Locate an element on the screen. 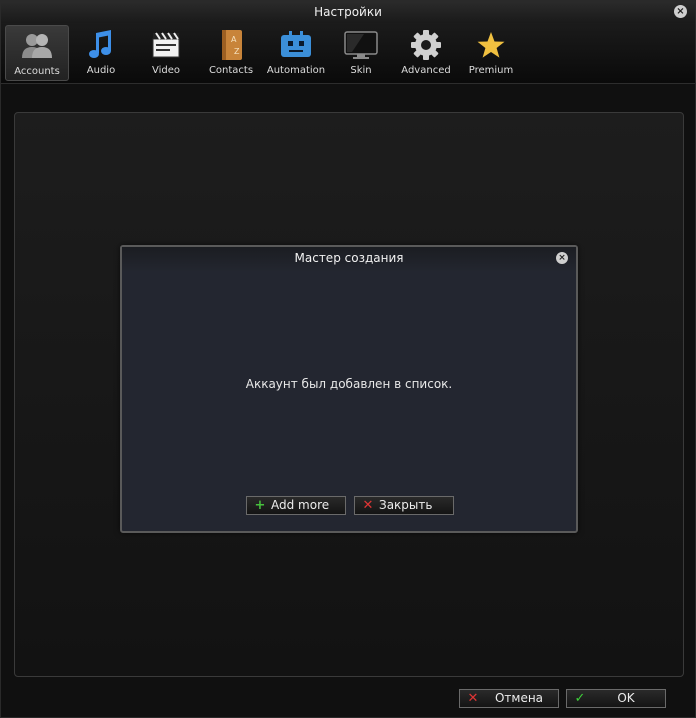 This screenshot has width=696, height=718. music-note-icon is located at coordinates (100, 44).